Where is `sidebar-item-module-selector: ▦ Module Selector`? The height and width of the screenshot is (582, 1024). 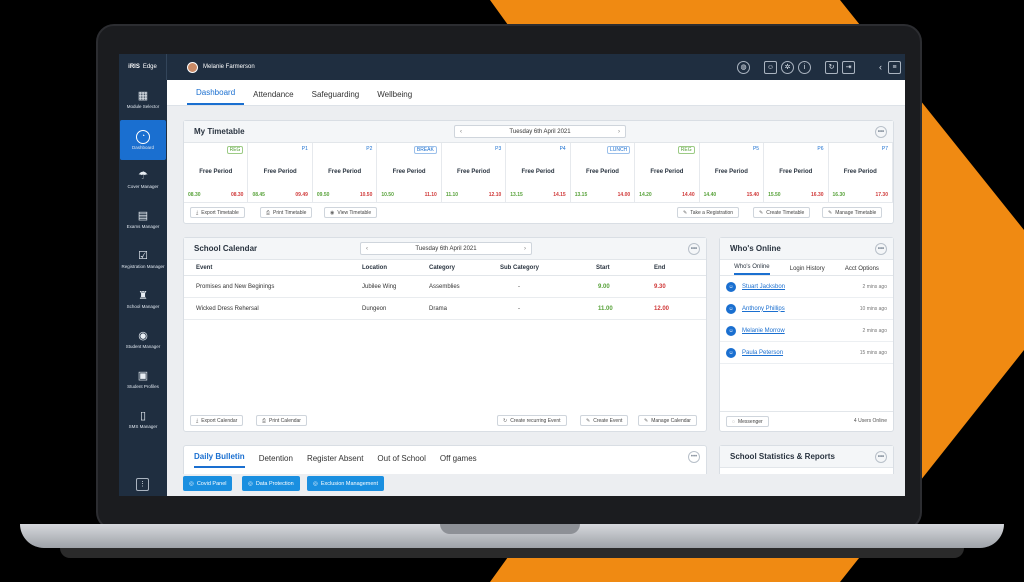
sidebar-item-module-selector: ▦ Module Selector is located at coordinates (143, 100).